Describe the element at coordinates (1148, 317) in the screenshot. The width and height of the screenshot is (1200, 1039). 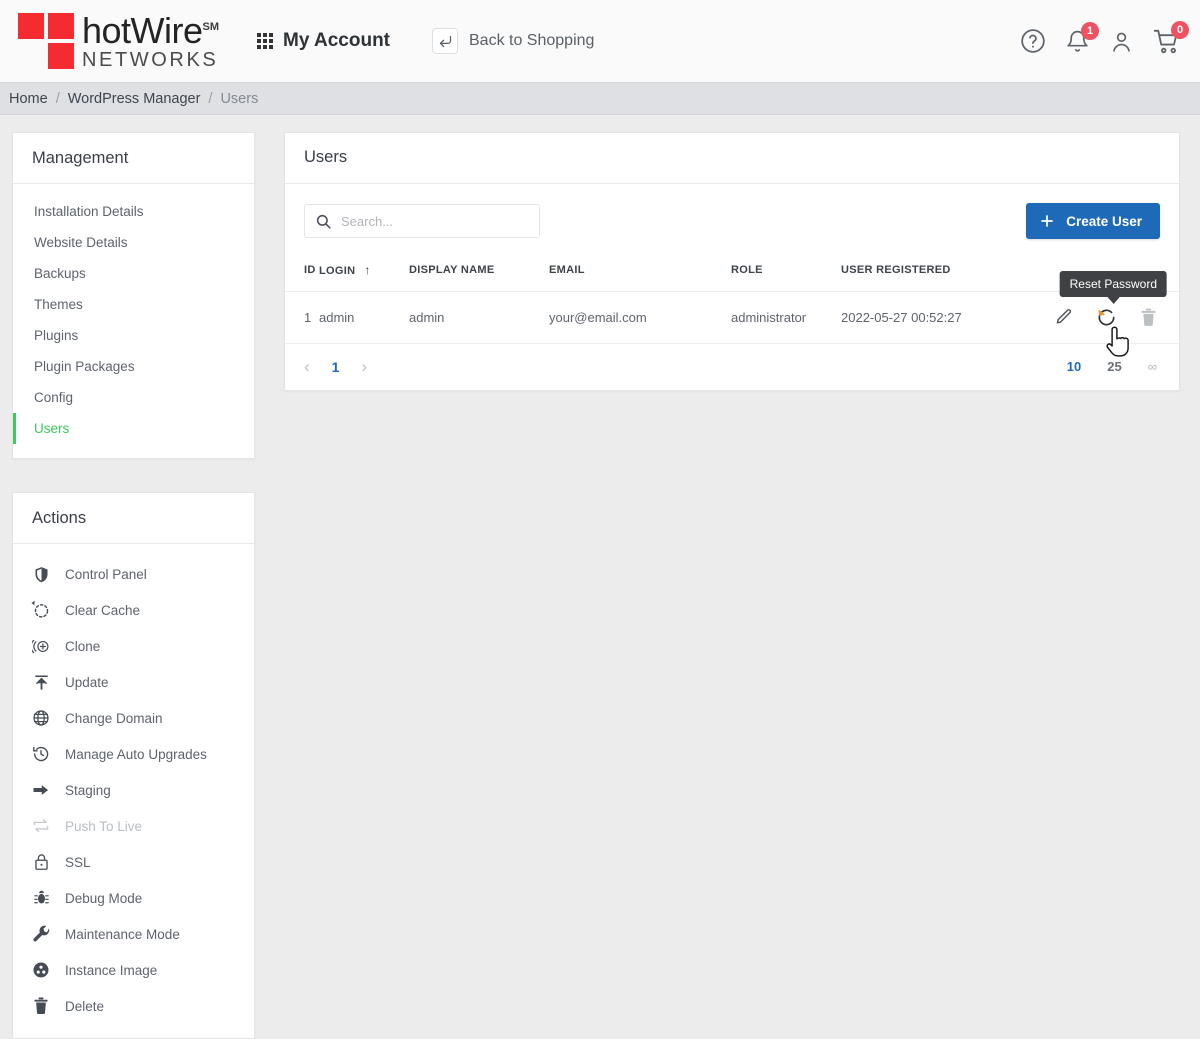
I see `delete-user-icon` at that location.